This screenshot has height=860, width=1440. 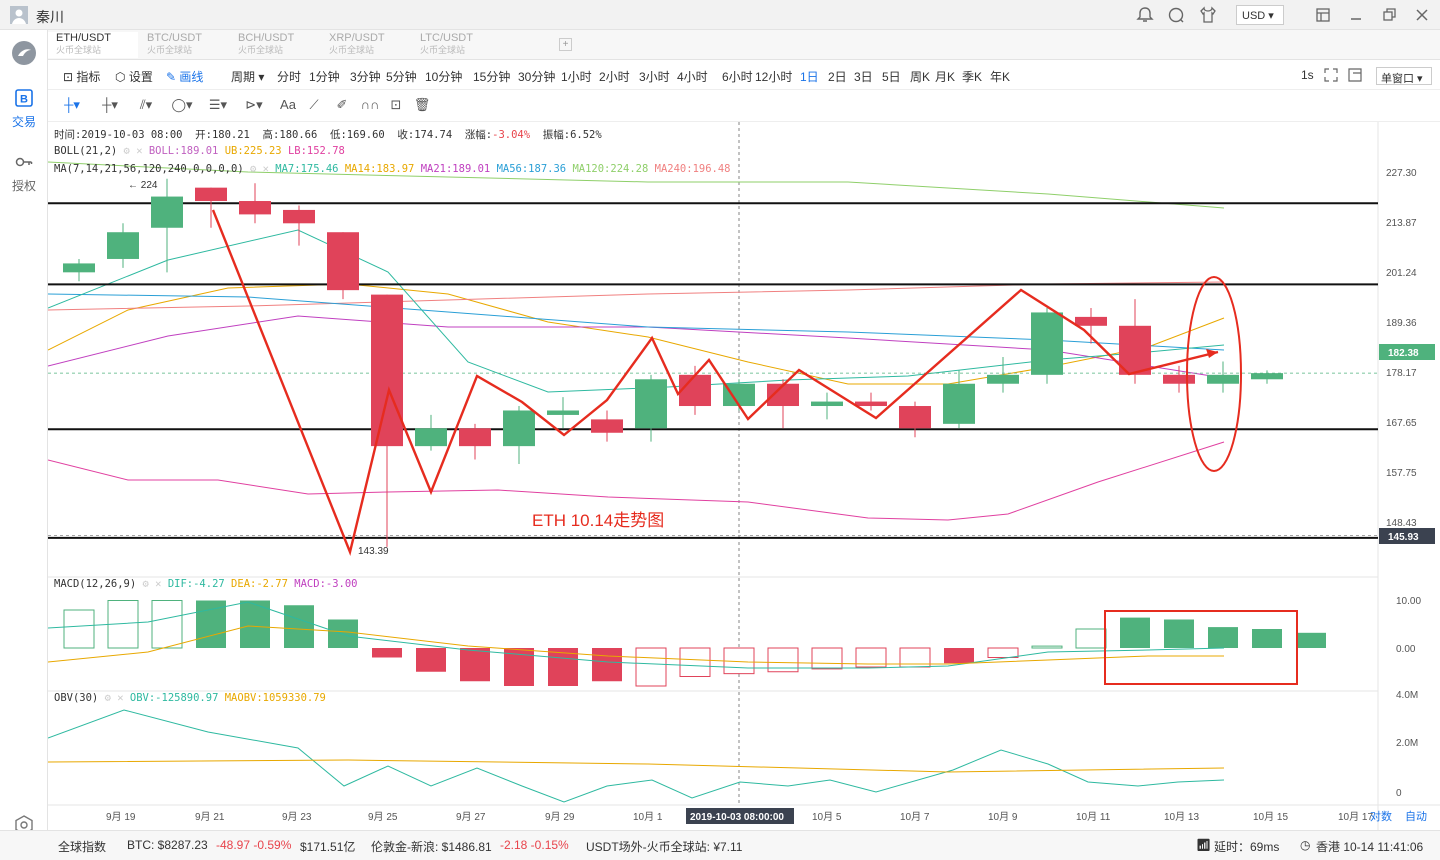 I want to click on sidebar-trade-label: 交易, so click(x=23, y=122).